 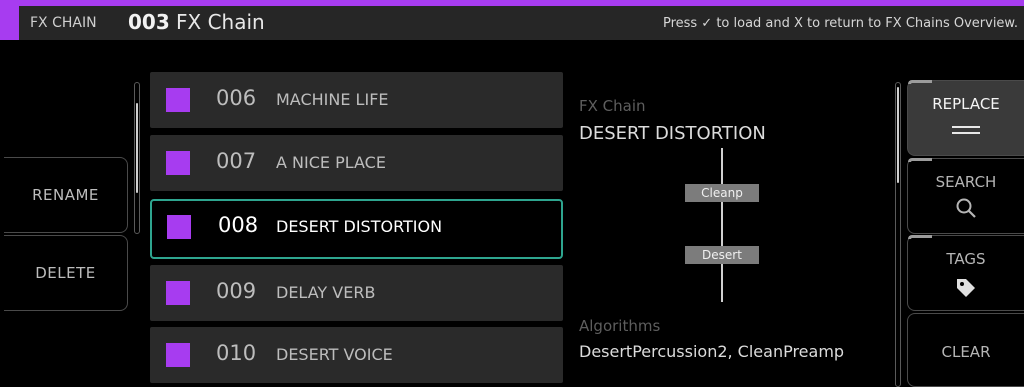 I want to click on header-label: FX CHAIN, so click(x=63, y=23).